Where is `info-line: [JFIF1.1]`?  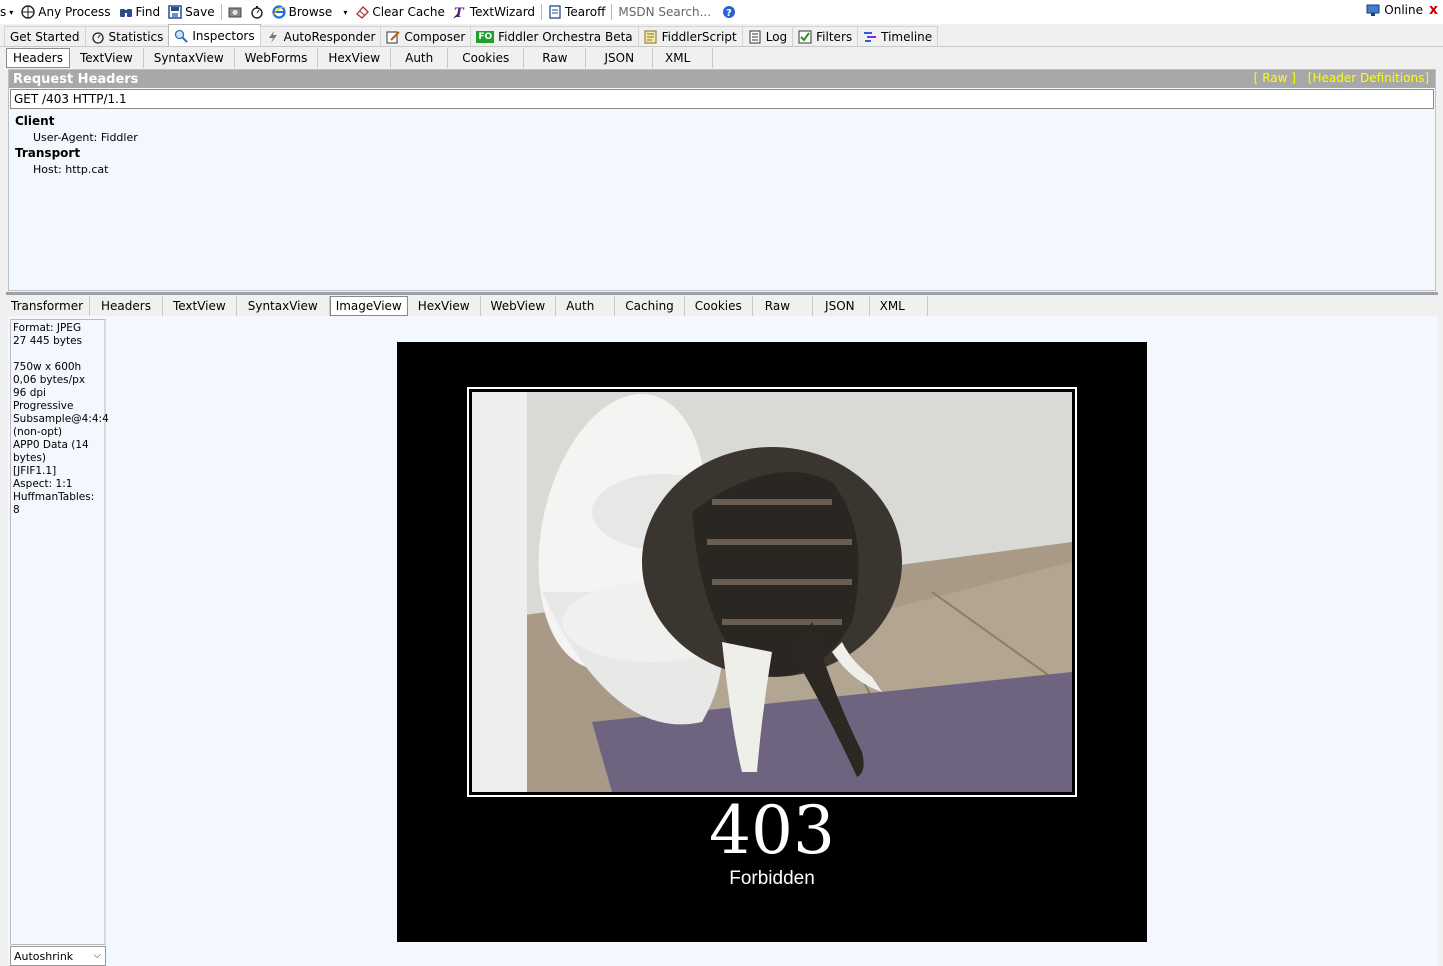 info-line: [JFIF1.1] is located at coordinates (35, 471).